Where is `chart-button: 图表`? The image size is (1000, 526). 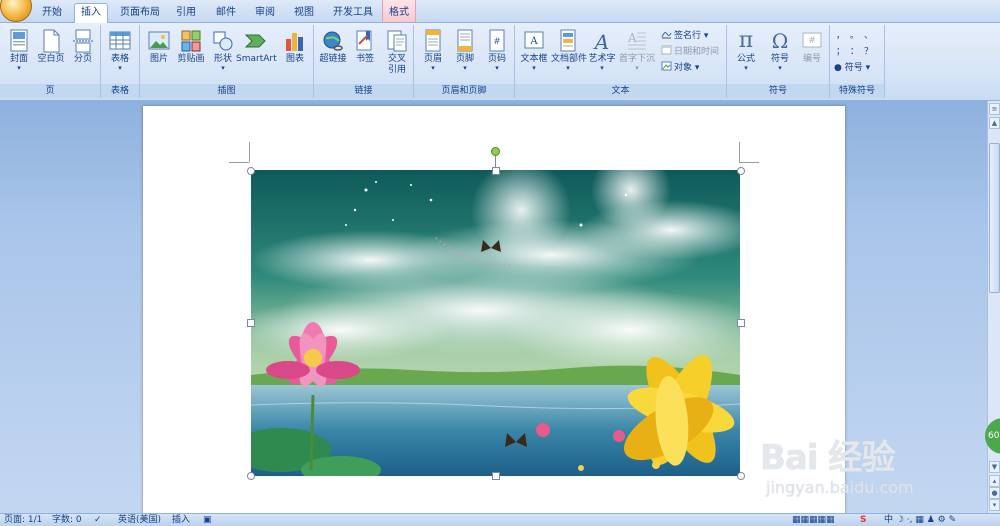
chart-button: 图表 is located at coordinates (295, 54).